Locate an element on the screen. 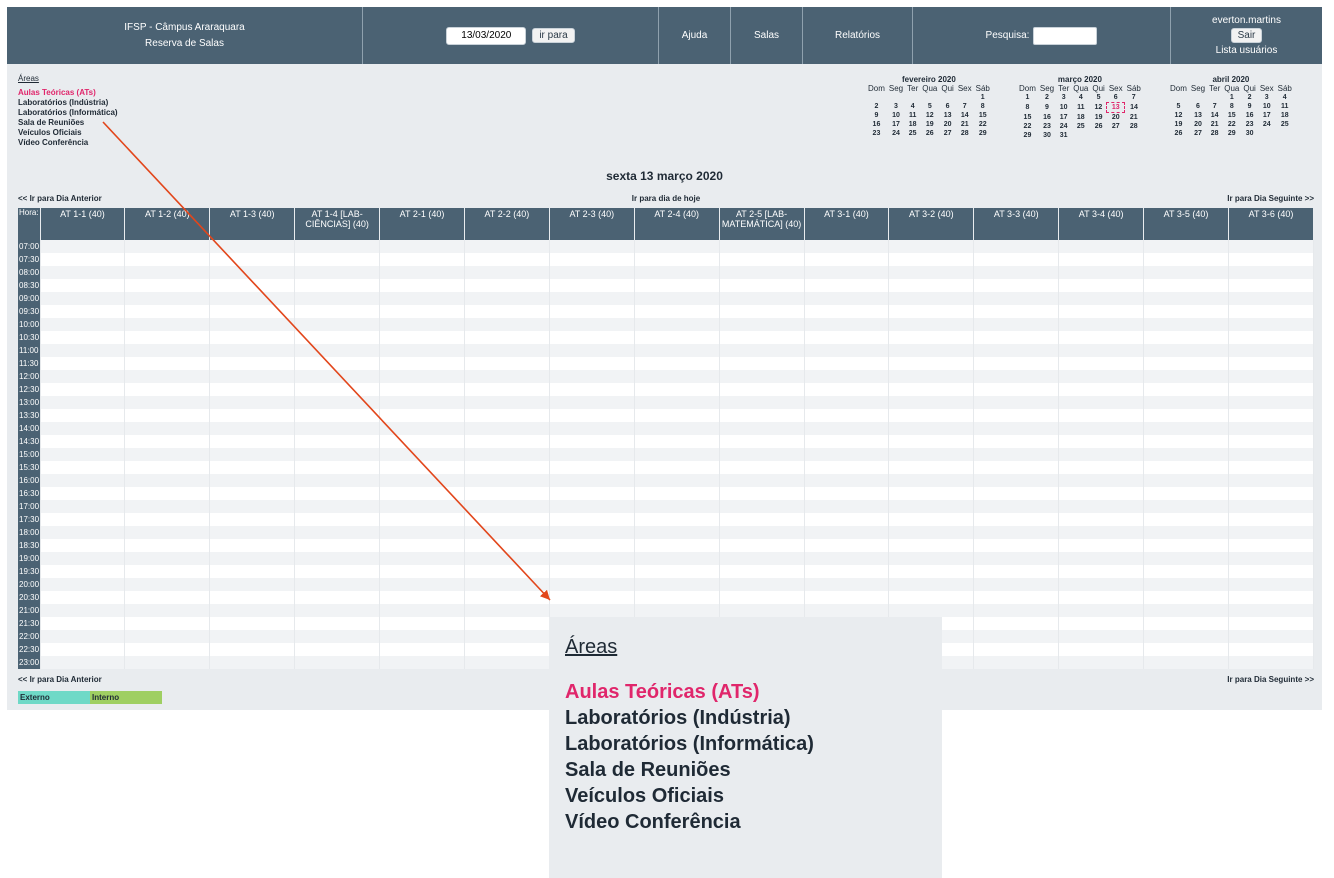 The width and height of the screenshot is (1334, 878). zoom-area-sala-reunioes: Sala de Reuniões is located at coordinates (689, 770).